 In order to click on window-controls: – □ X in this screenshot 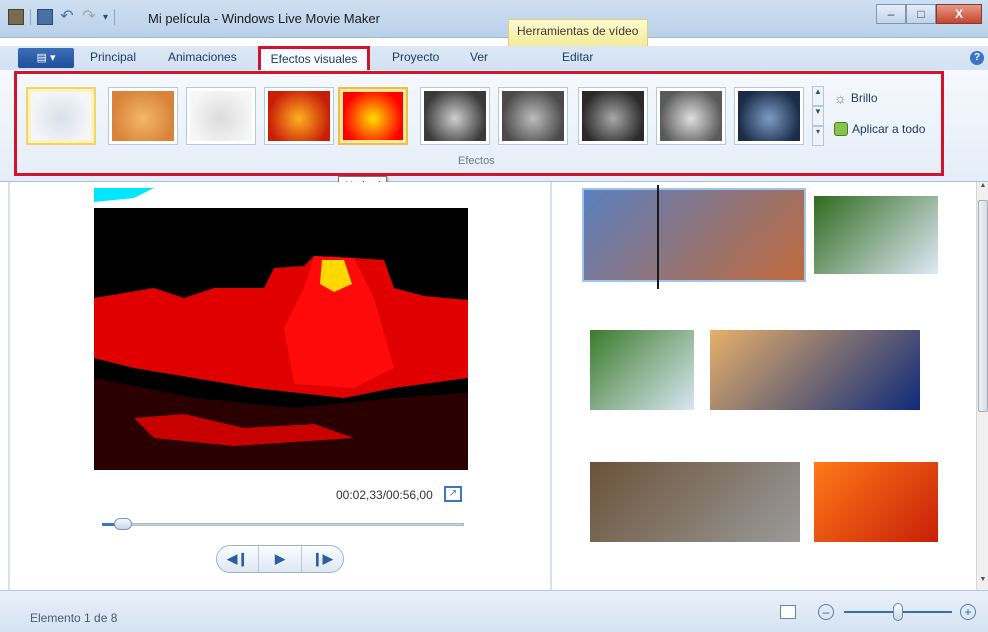, I will do `click(929, 14)`.